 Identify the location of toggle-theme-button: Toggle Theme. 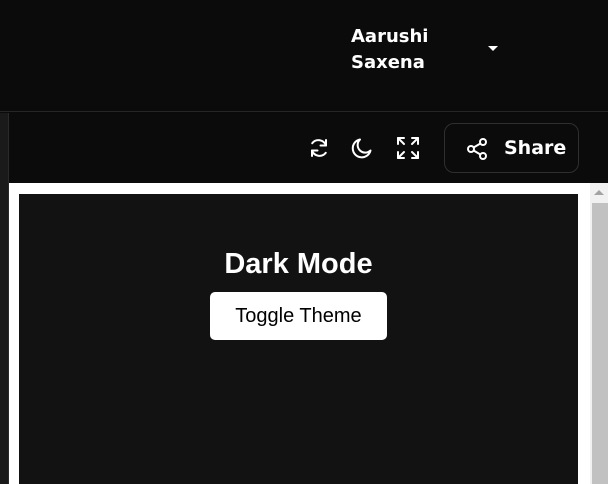
(298, 316).